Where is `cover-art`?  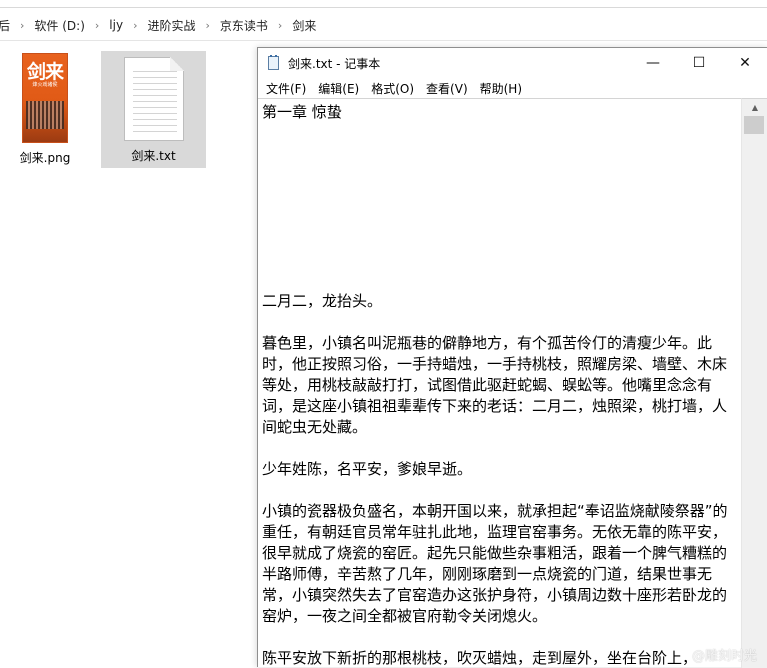 cover-art is located at coordinates (45, 115).